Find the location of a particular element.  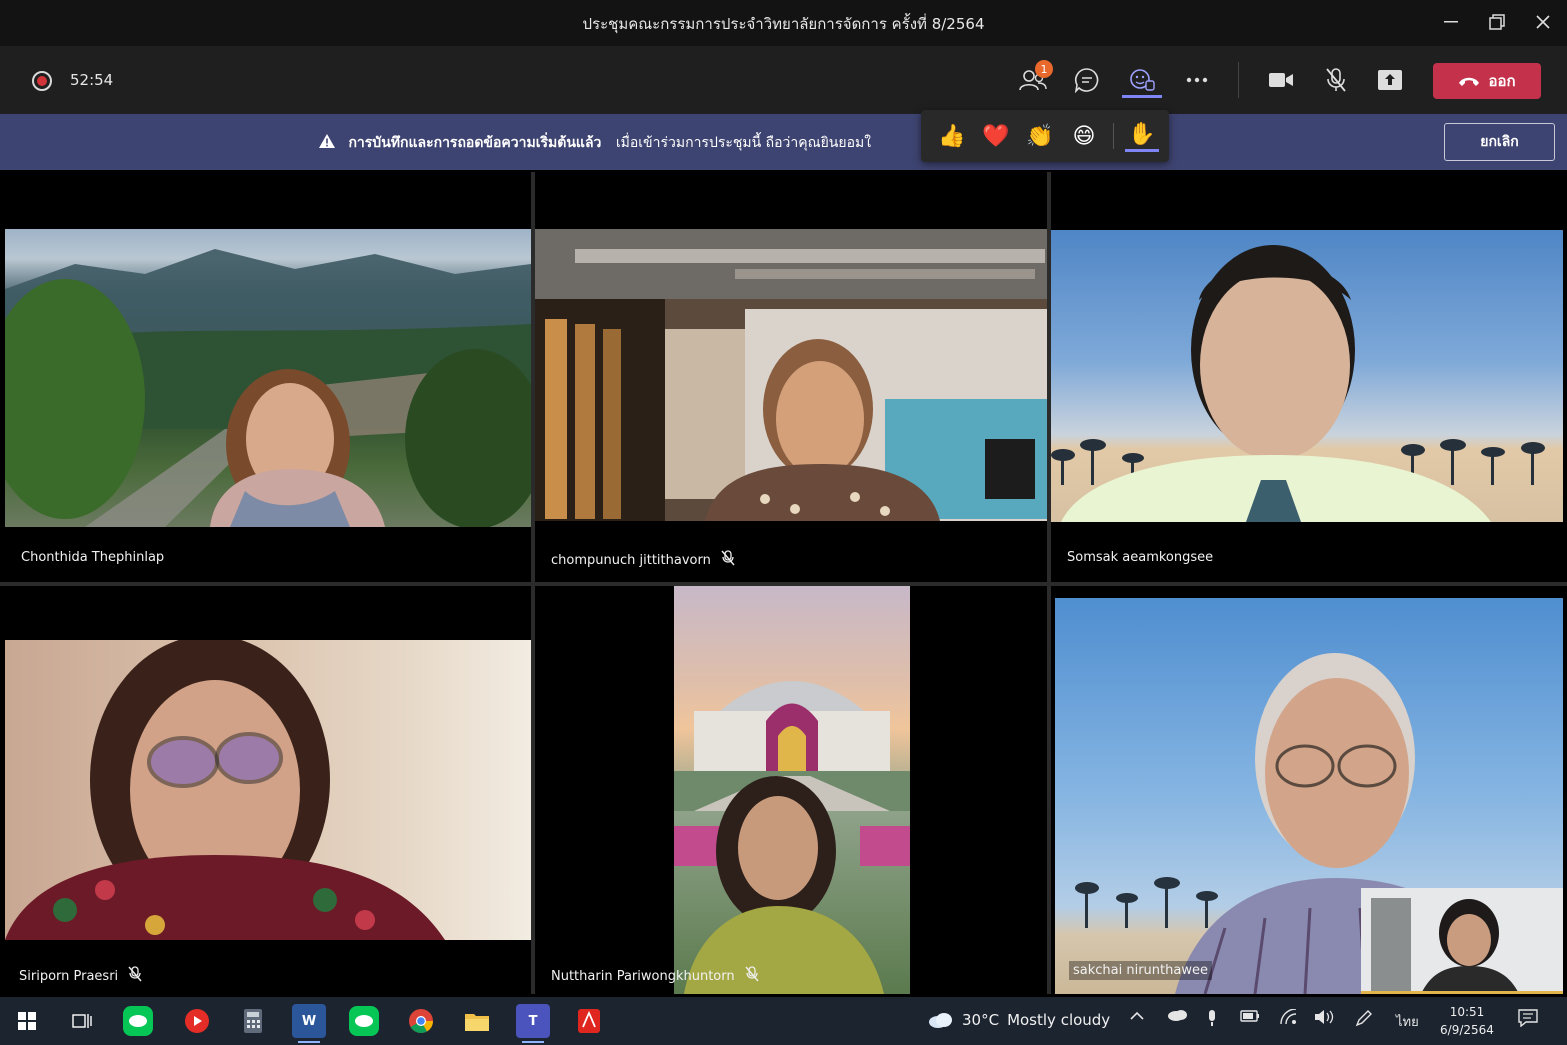

warning-icon is located at coordinates (327, 142).